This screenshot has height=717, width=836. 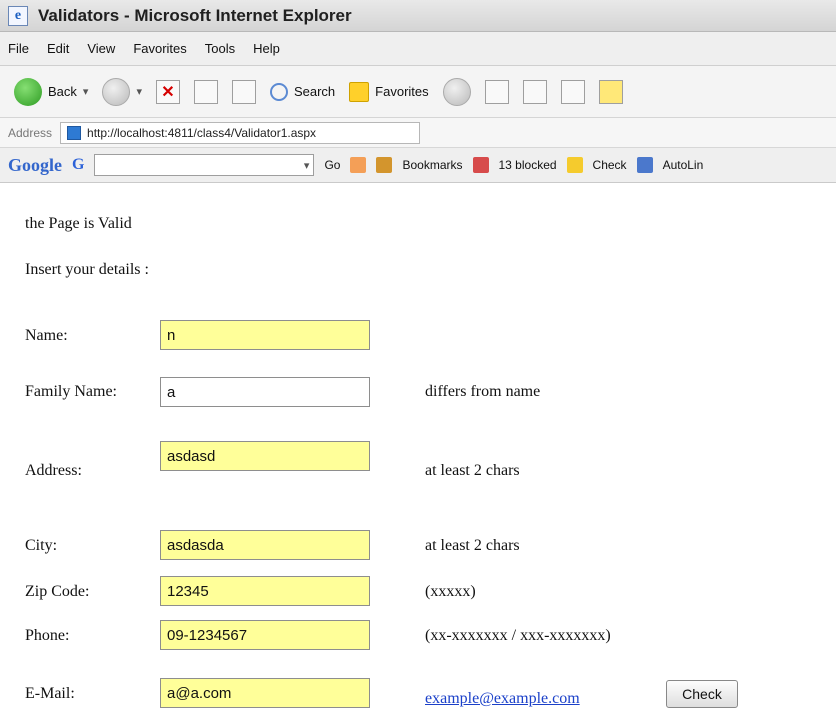 I want to click on menu-view: View, so click(x=101, y=48).